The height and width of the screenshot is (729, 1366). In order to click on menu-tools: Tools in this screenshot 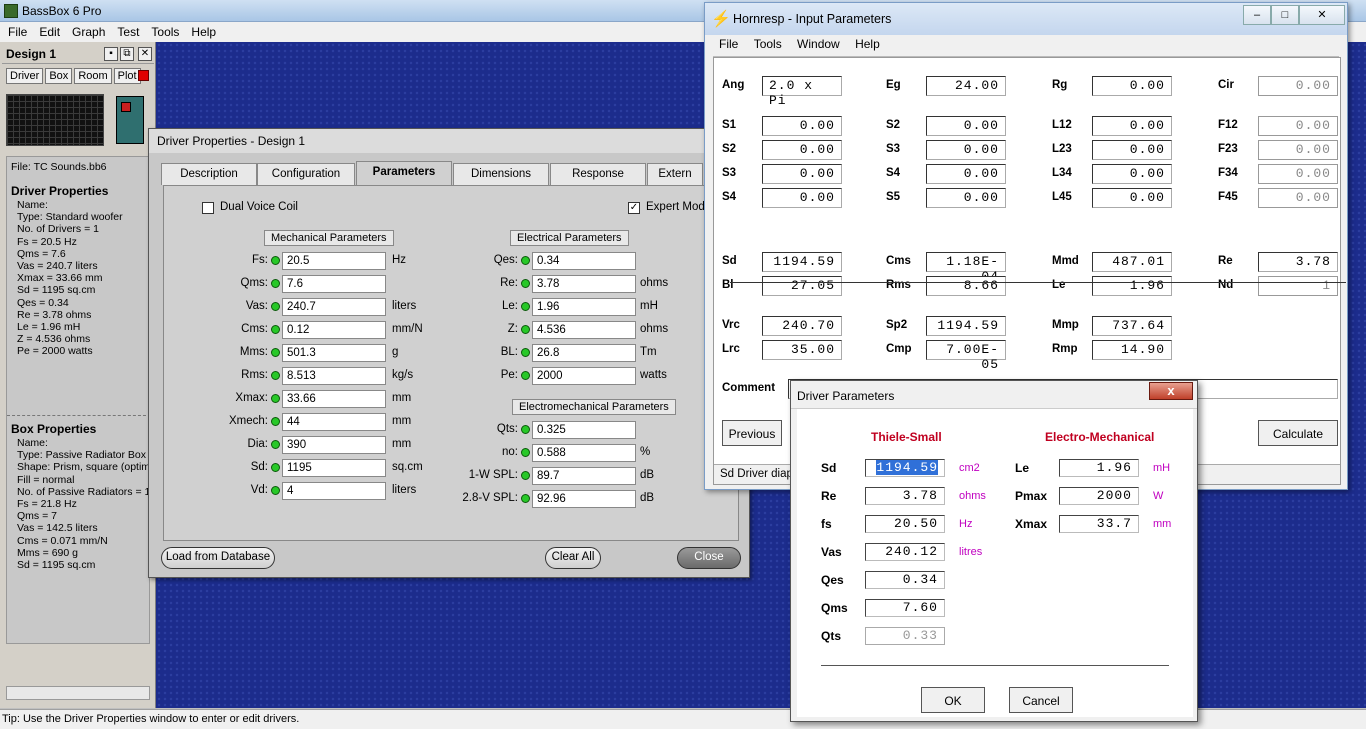, I will do `click(165, 32)`.